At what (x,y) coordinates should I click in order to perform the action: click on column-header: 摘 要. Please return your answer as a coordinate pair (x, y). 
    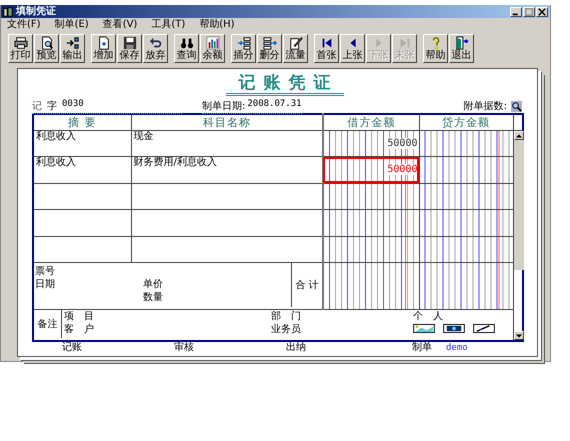
    Looking at the image, I should click on (82, 122).